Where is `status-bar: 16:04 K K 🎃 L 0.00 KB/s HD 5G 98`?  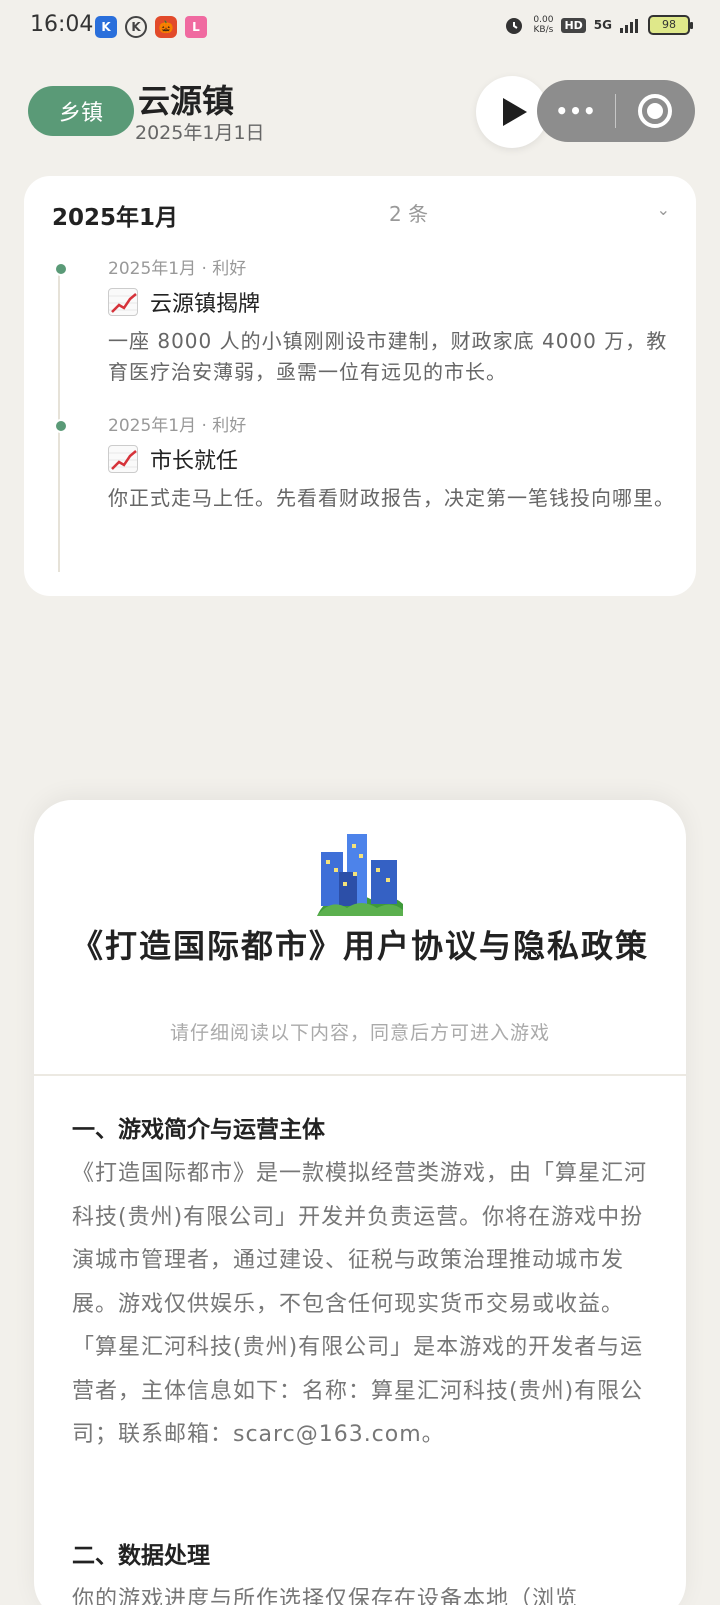 status-bar: 16:04 K K 🎃 L 0.00 KB/s HD 5G 98 is located at coordinates (360, 28).